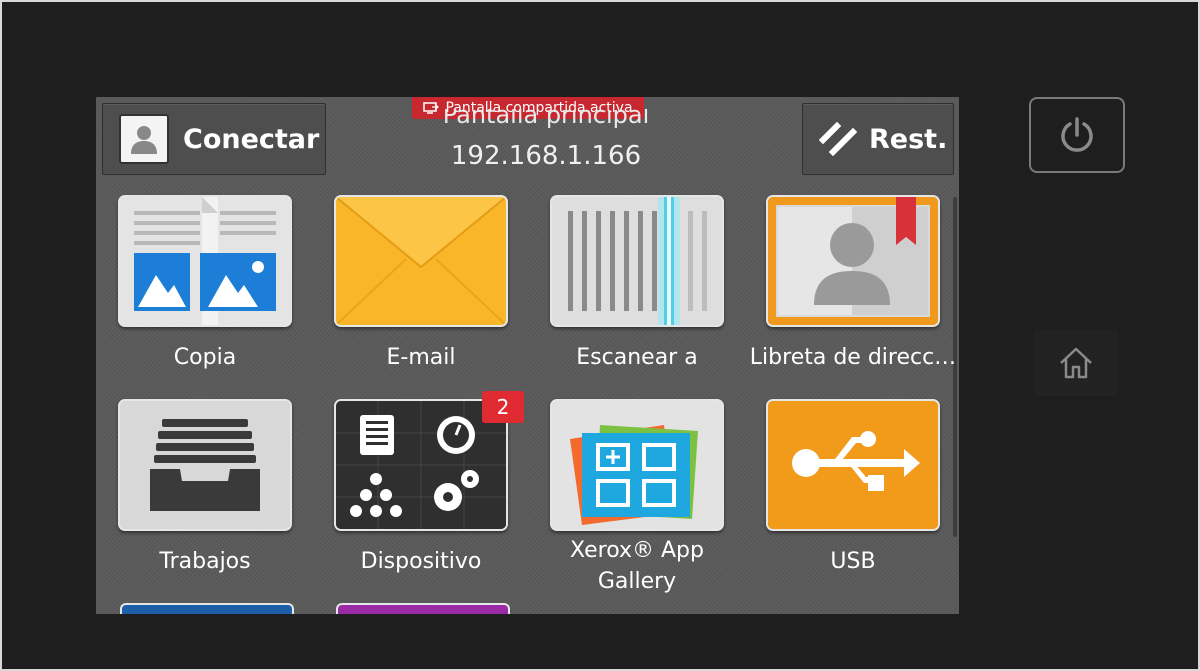  Describe the element at coordinates (205, 261) in the screenshot. I see `copy-icon` at that location.